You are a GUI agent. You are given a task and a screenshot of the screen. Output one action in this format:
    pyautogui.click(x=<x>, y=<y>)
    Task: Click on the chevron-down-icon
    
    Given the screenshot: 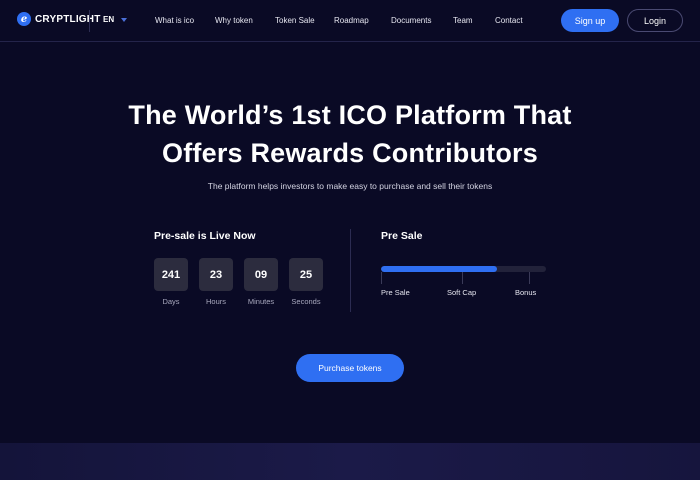 What is the action you would take?
    pyautogui.click(x=124, y=19)
    